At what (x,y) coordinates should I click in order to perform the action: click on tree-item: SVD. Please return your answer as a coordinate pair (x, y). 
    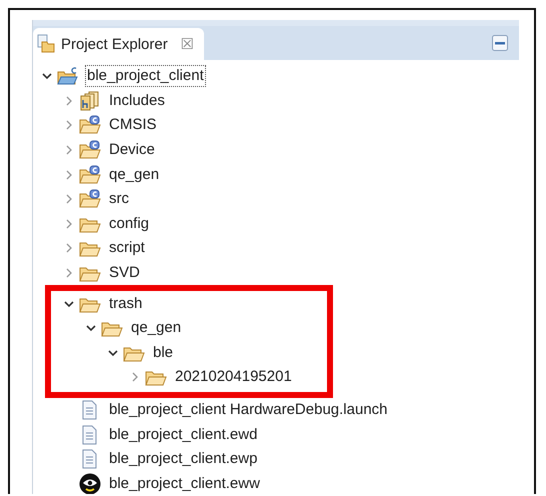
    Looking at the image, I should click on (124, 273).